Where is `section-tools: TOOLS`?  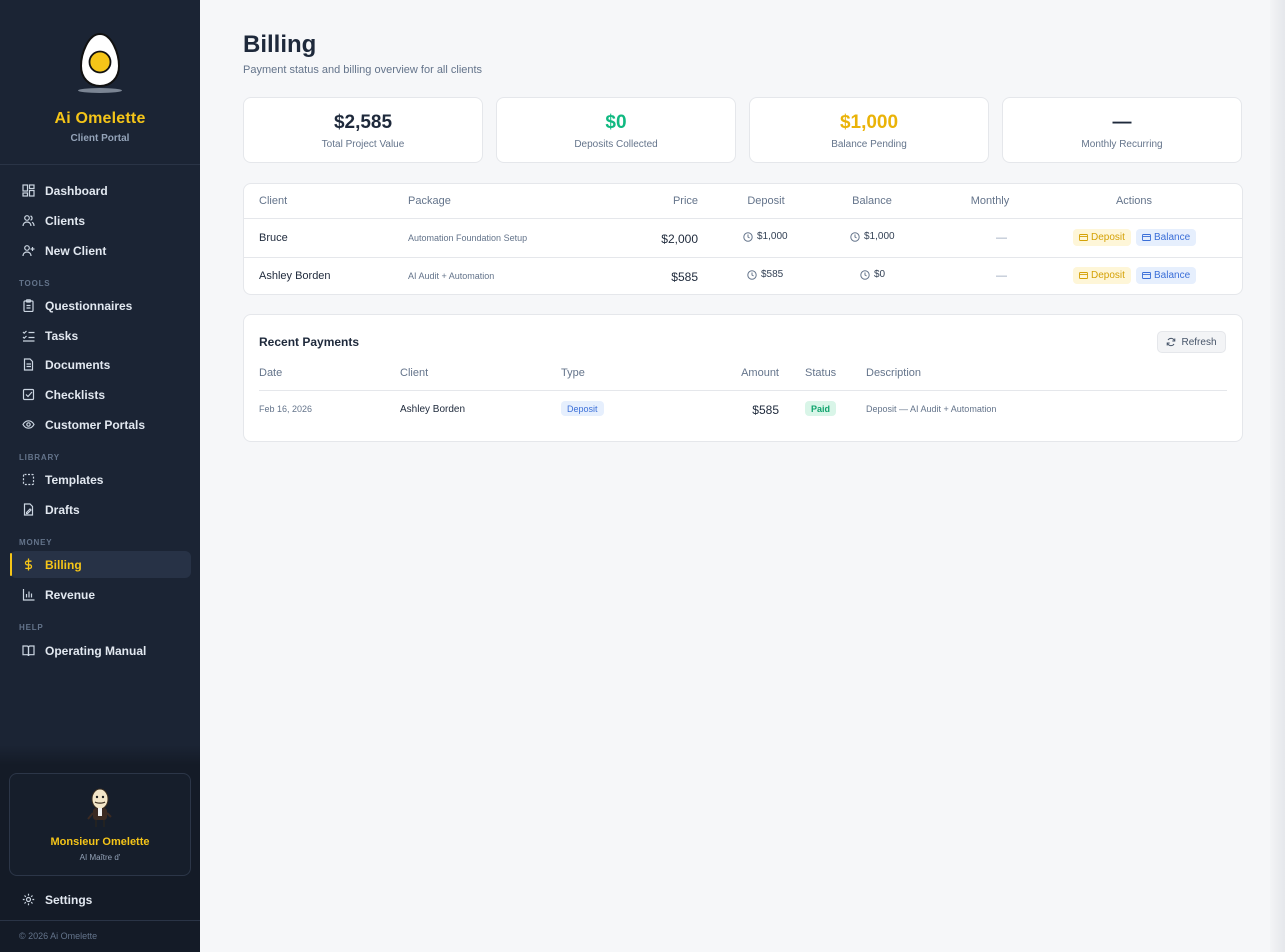 section-tools: TOOLS is located at coordinates (35, 283).